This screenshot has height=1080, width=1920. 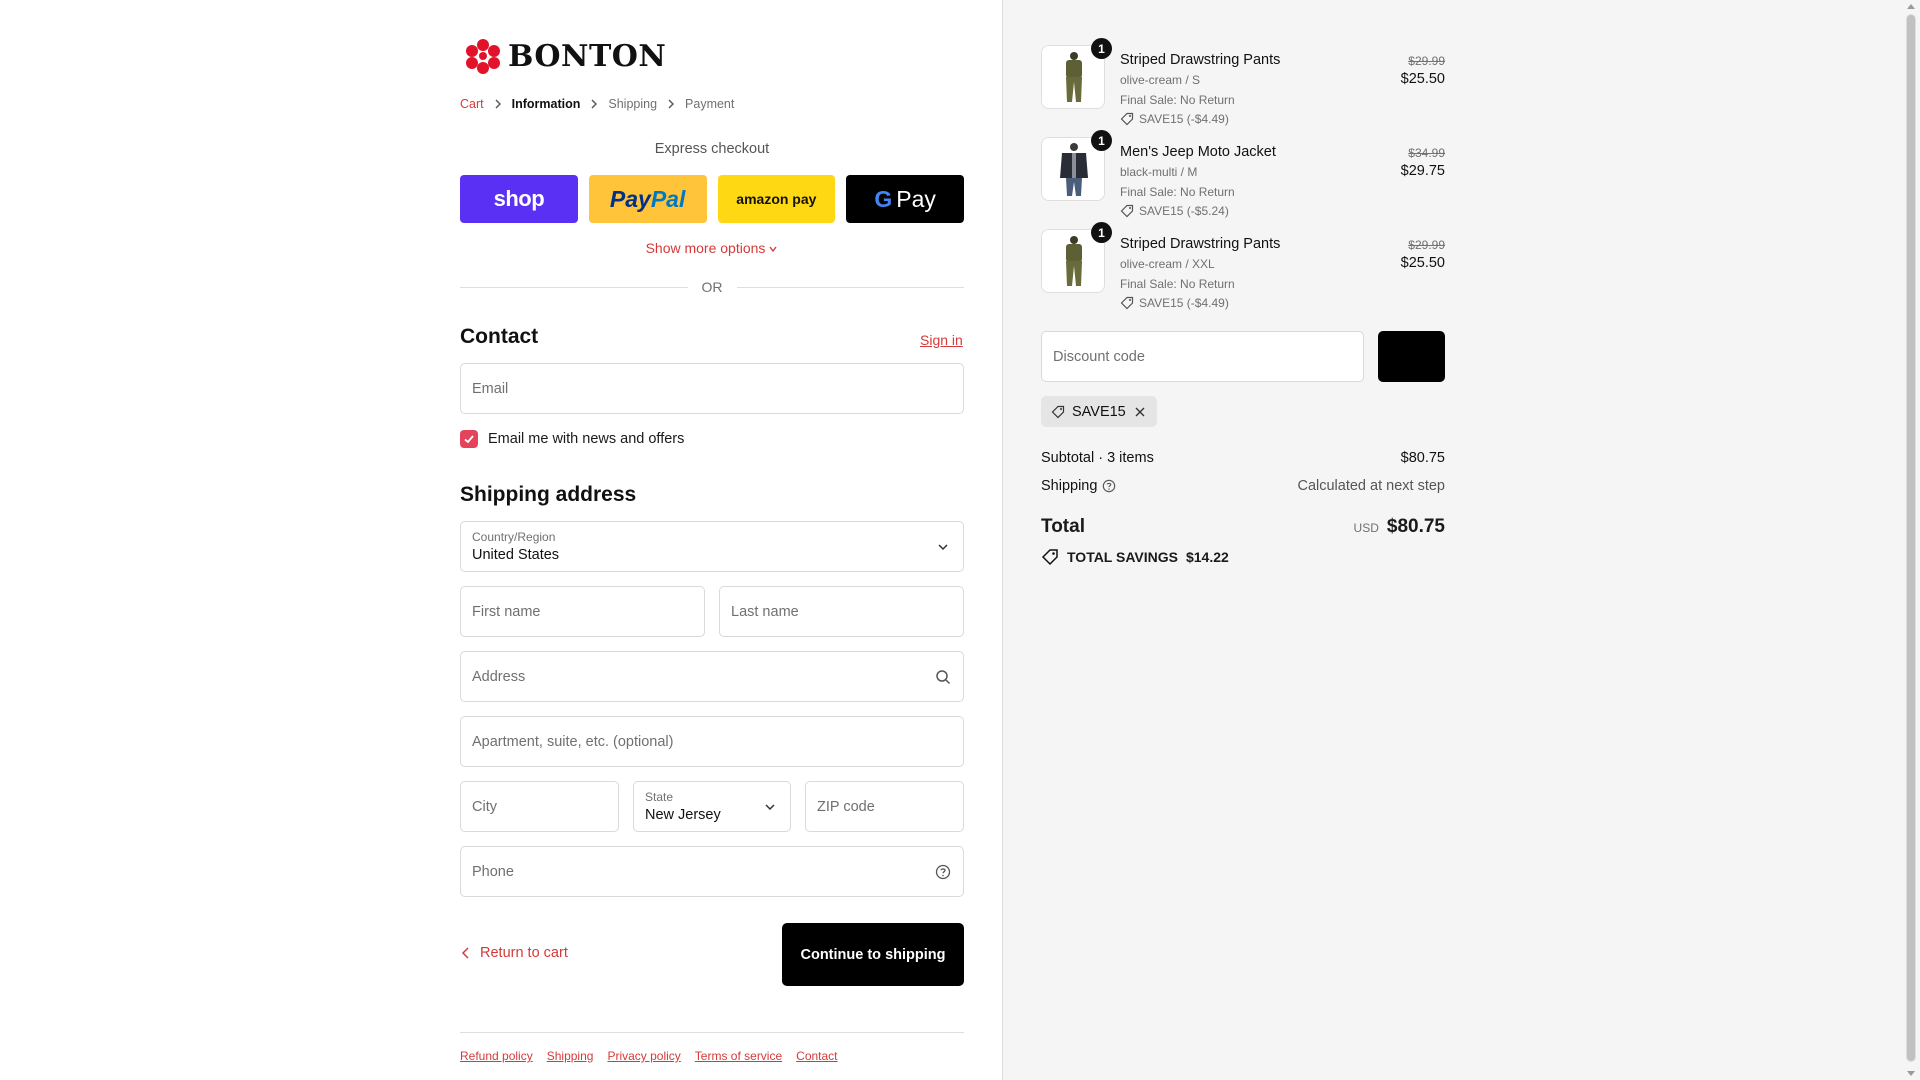 I want to click on zip-field: ZIP code, so click(x=884, y=806).